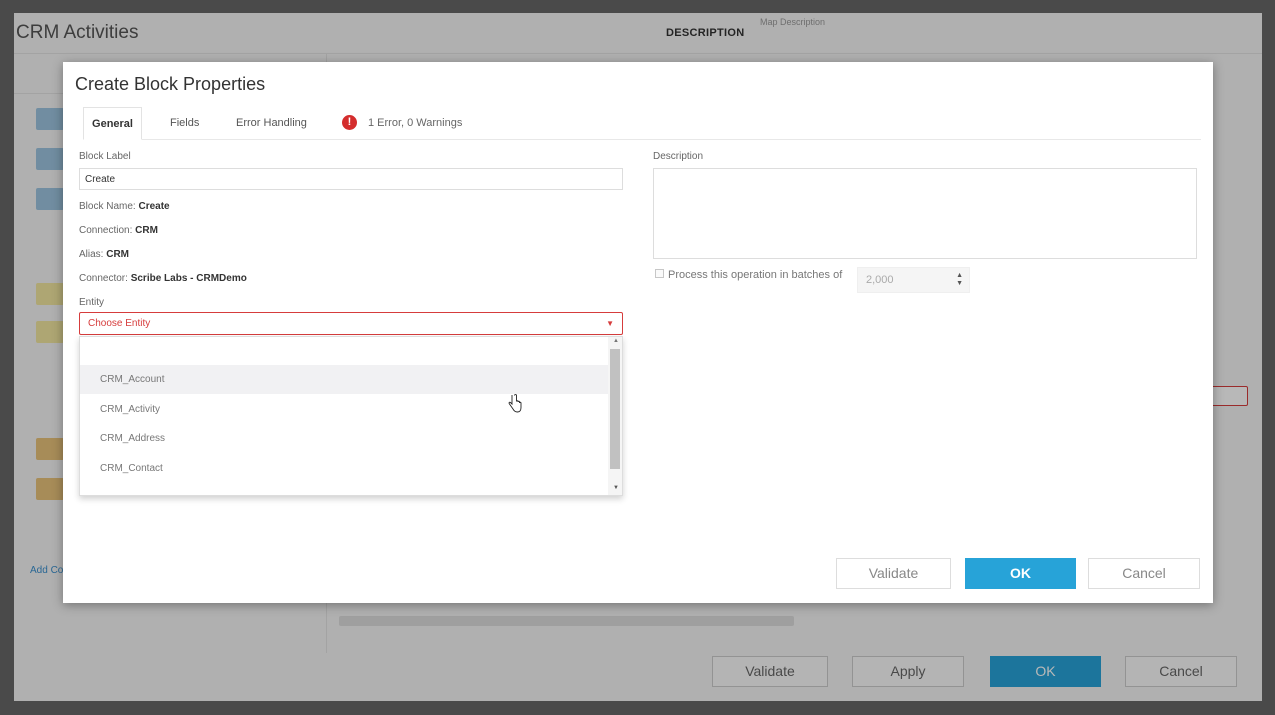  What do you see at coordinates (344, 351) in the screenshot?
I see `entity-search-input` at bounding box center [344, 351].